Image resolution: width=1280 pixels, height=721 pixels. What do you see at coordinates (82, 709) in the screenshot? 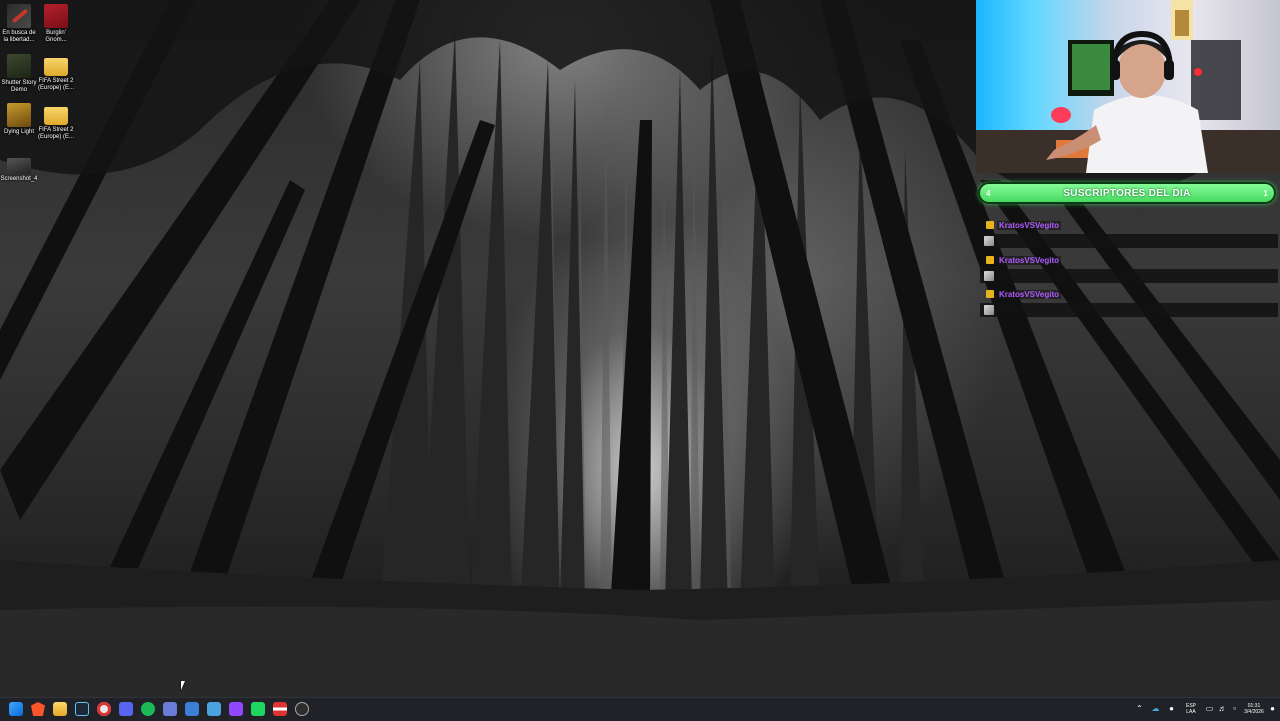
I see `steam-icon` at bounding box center [82, 709].